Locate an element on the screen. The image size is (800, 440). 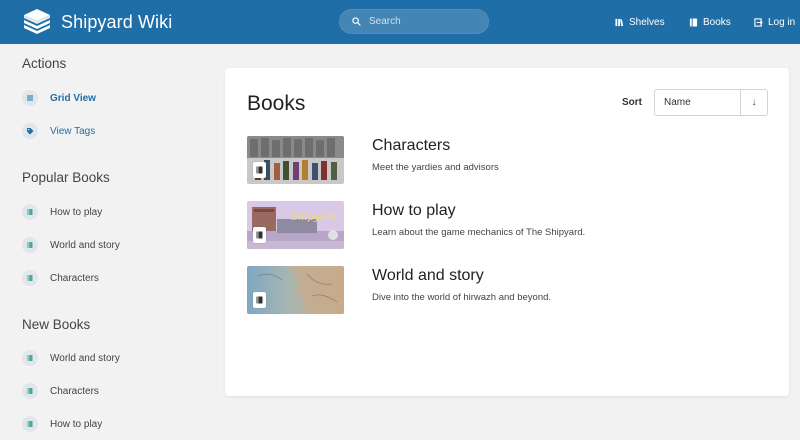
search-bar is located at coordinates (414, 21).